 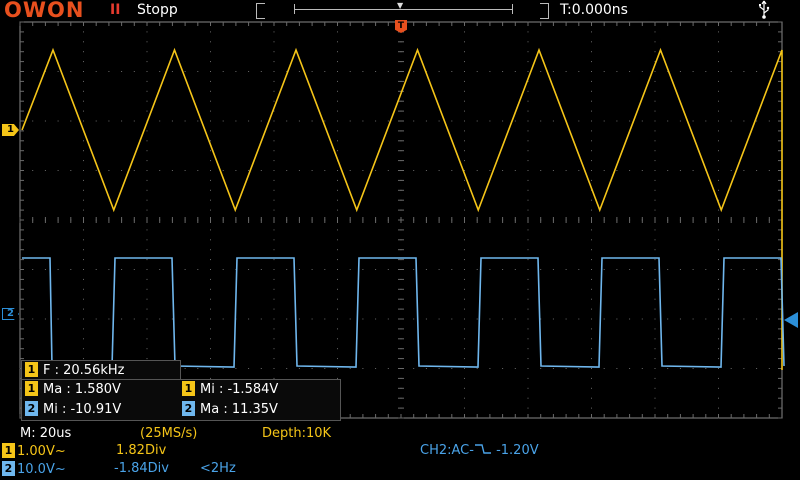 What do you see at coordinates (594, 10) in the screenshot?
I see `trigger-time-readout: T:0.000ns` at bounding box center [594, 10].